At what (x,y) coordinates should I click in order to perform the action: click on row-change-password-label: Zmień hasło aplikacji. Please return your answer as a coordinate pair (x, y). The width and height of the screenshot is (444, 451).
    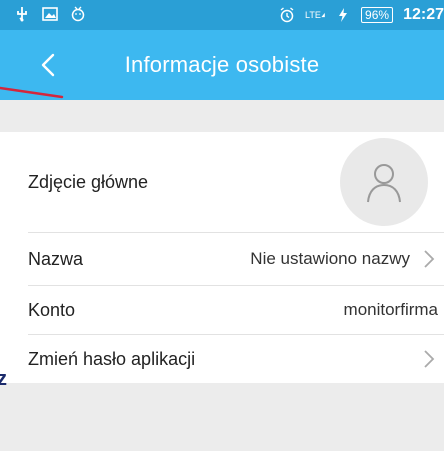
    Looking at the image, I should click on (112, 358).